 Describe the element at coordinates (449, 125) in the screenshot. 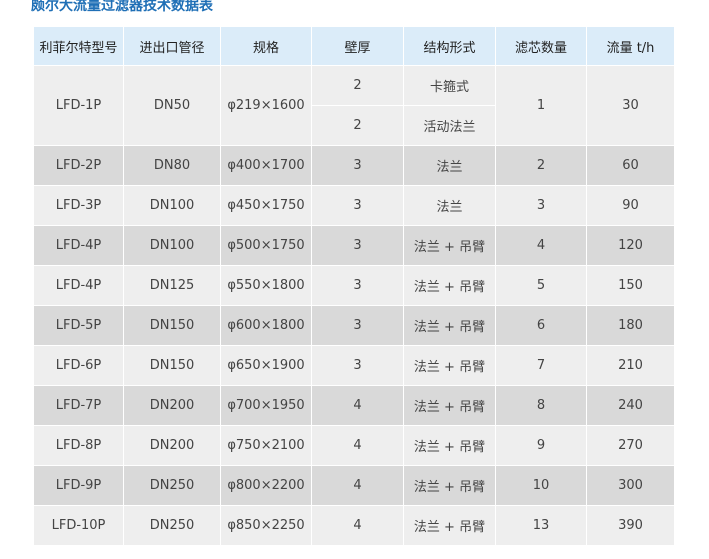

I see `cell-structure: 活动法兰` at that location.